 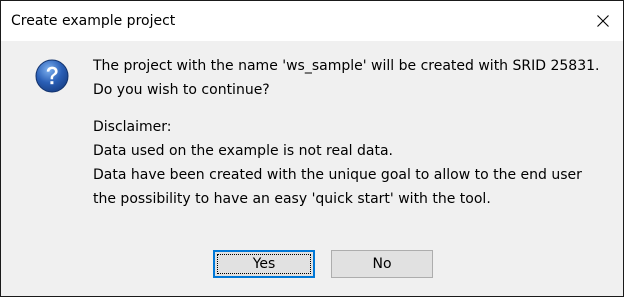 I want to click on message-line-2: Do you wish to continue?, so click(x=181, y=90).